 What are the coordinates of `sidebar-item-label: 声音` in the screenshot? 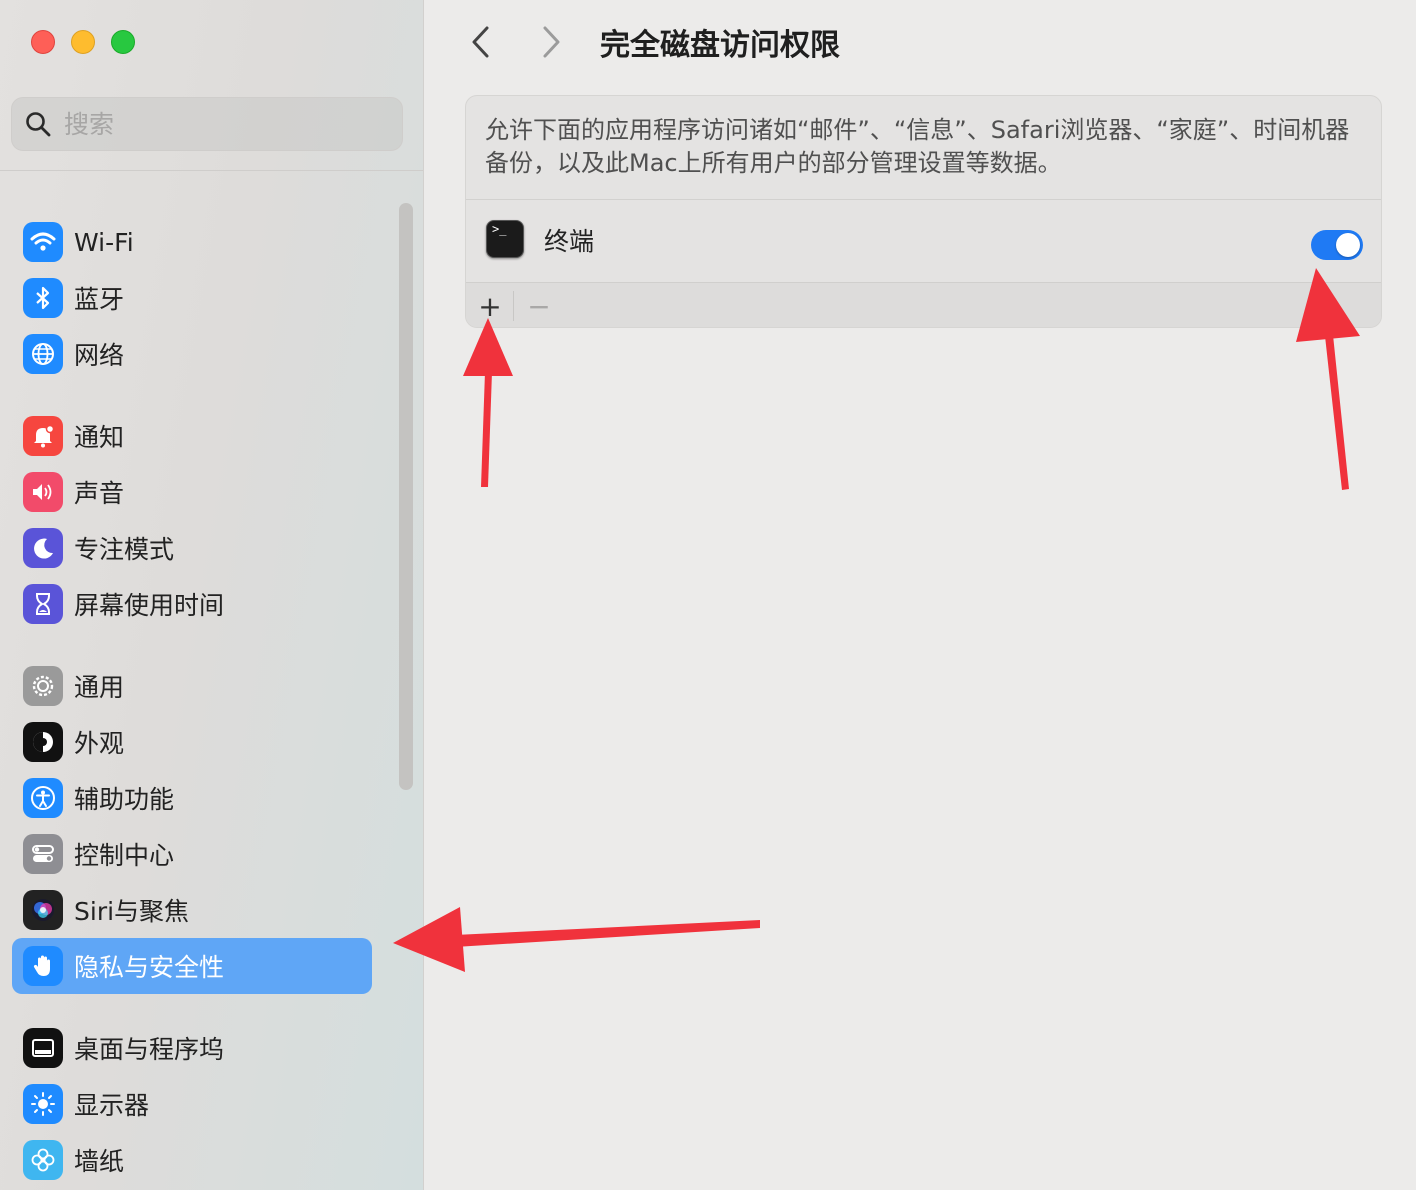 It's located at (99, 493).